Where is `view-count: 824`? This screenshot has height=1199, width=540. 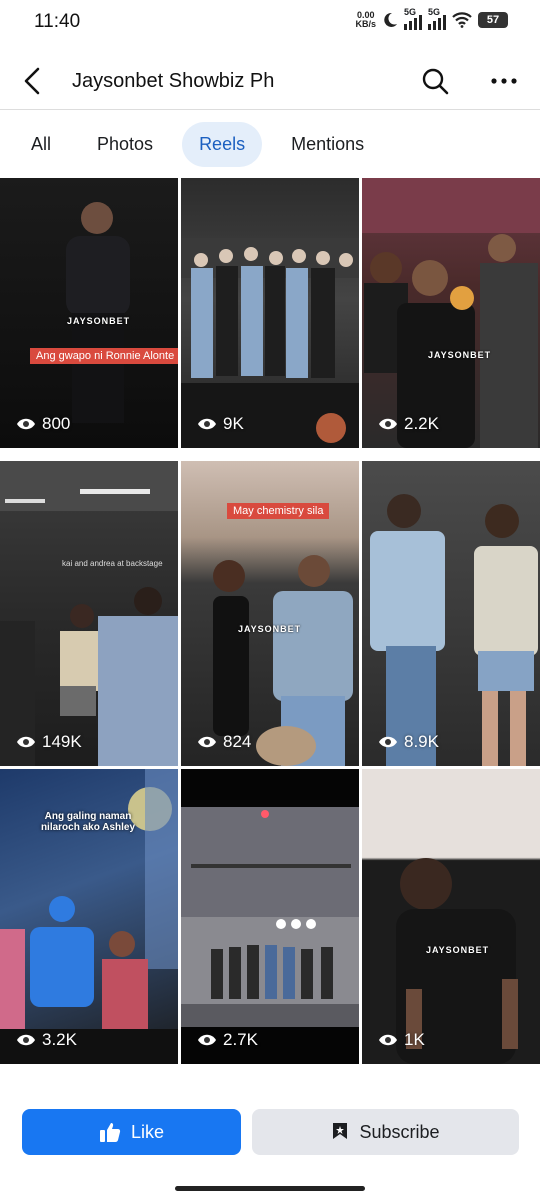
view-count: 824 is located at coordinates (224, 742).